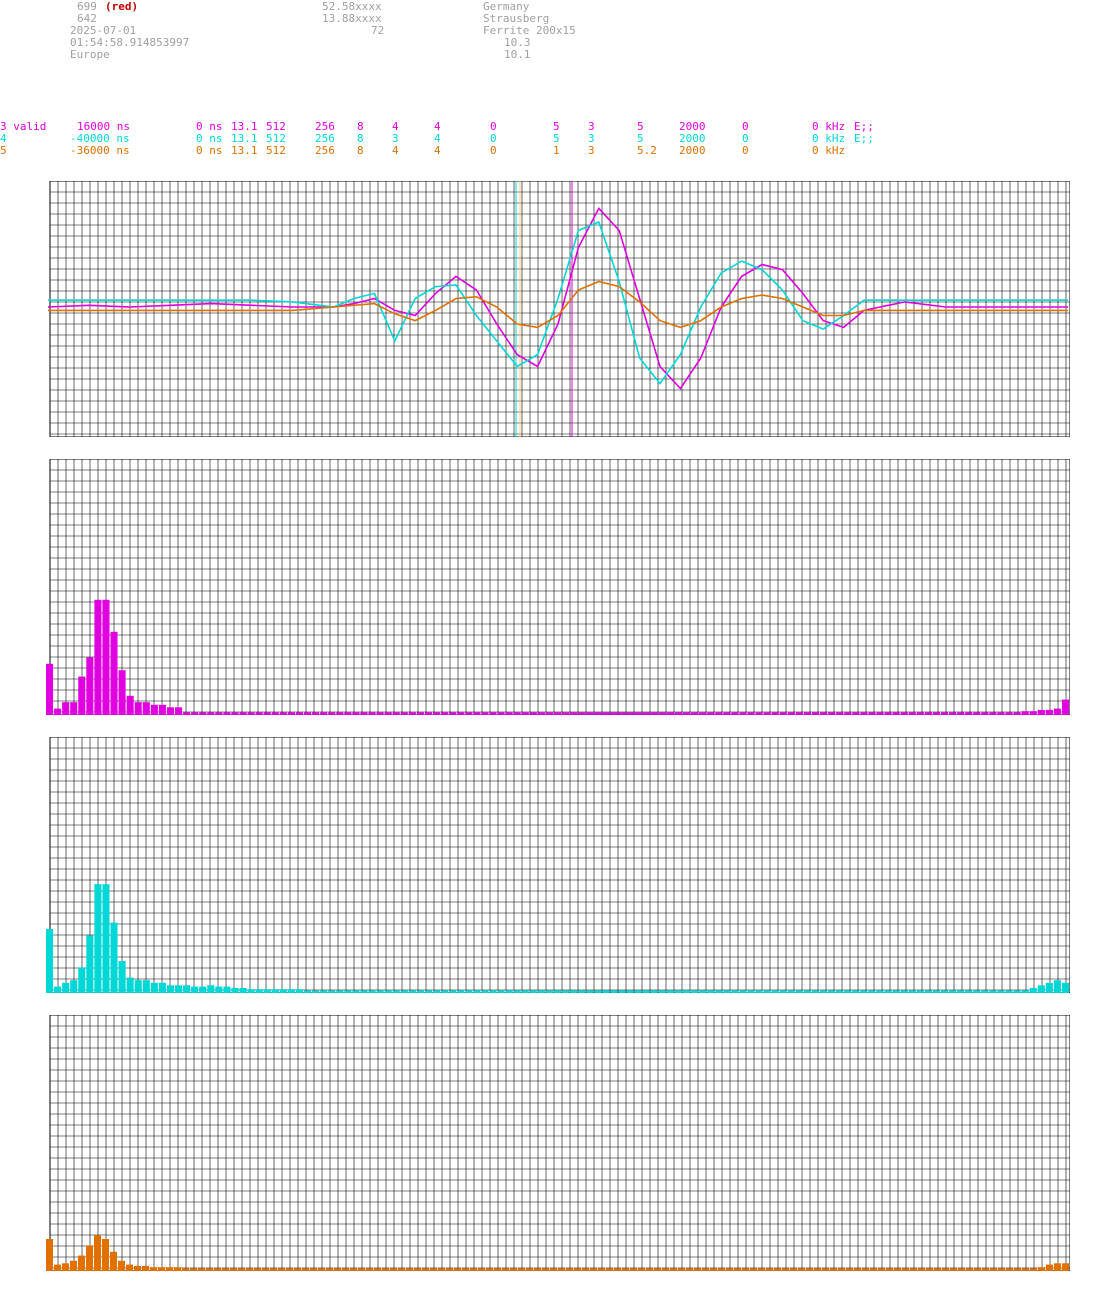 The width and height of the screenshot is (1095, 1293). What do you see at coordinates (591, 150) in the screenshot?
I see `channel-2-c12: 3` at bounding box center [591, 150].